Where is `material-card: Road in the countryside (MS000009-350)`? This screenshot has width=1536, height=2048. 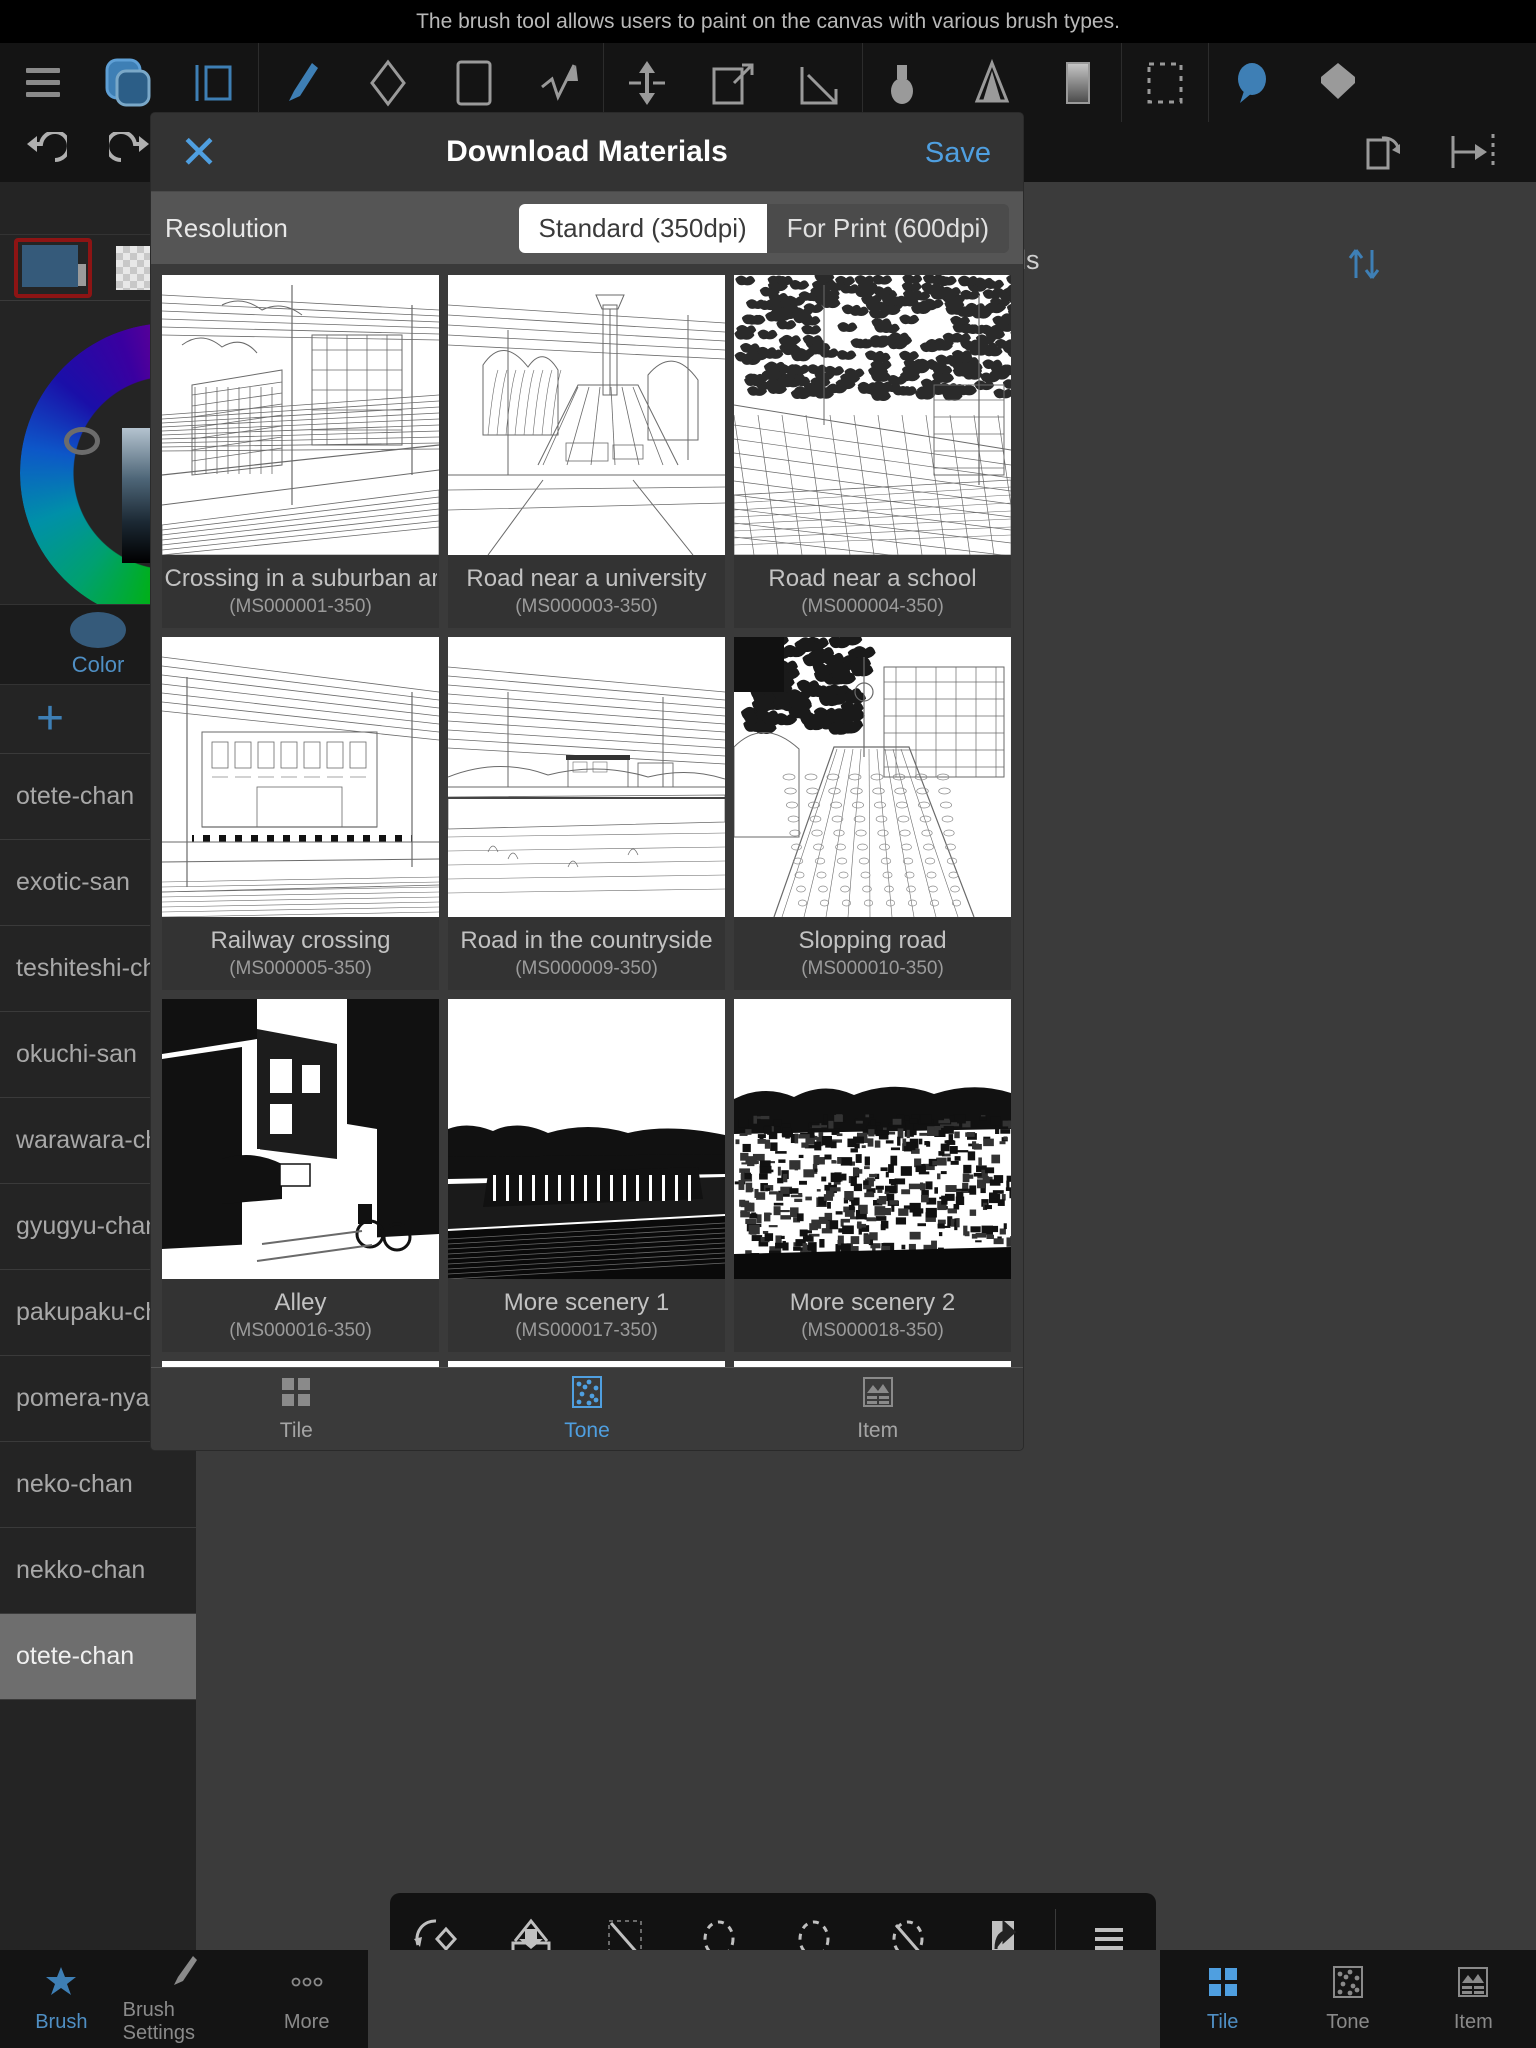 material-card: Road in the countryside (MS000009-350) is located at coordinates (586, 813).